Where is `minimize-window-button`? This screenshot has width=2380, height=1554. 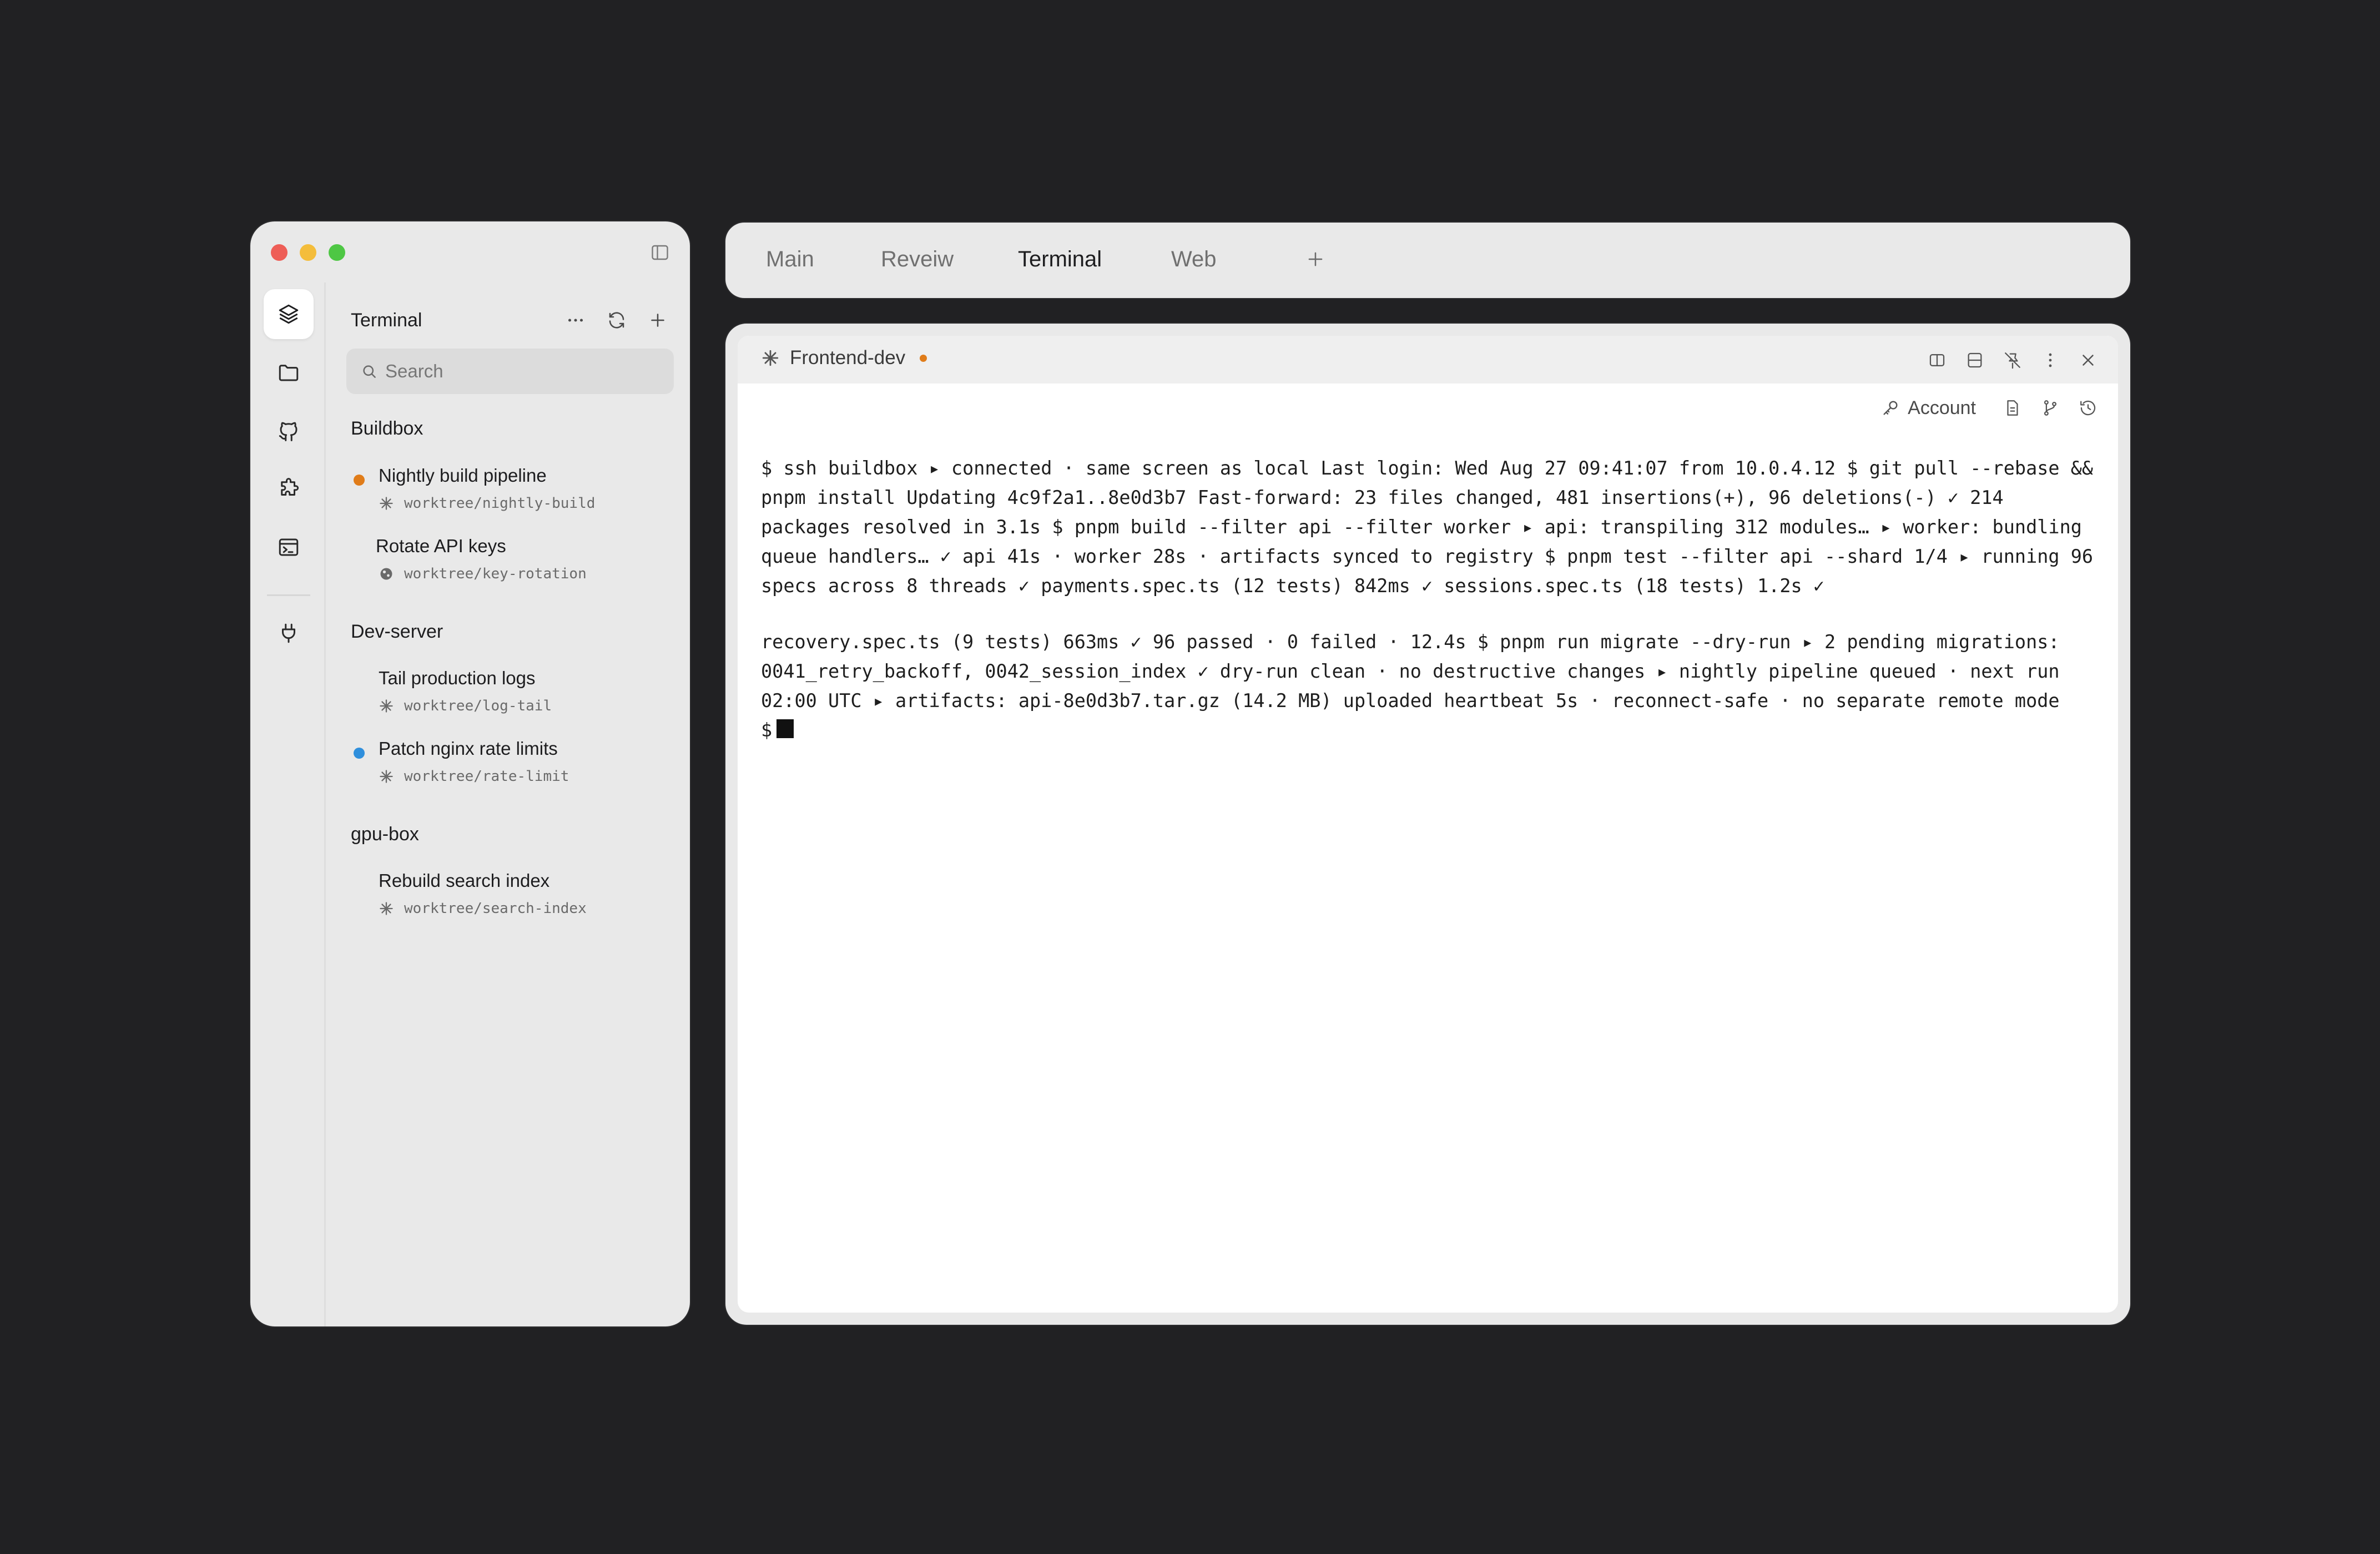 minimize-window-button is located at coordinates (308, 253).